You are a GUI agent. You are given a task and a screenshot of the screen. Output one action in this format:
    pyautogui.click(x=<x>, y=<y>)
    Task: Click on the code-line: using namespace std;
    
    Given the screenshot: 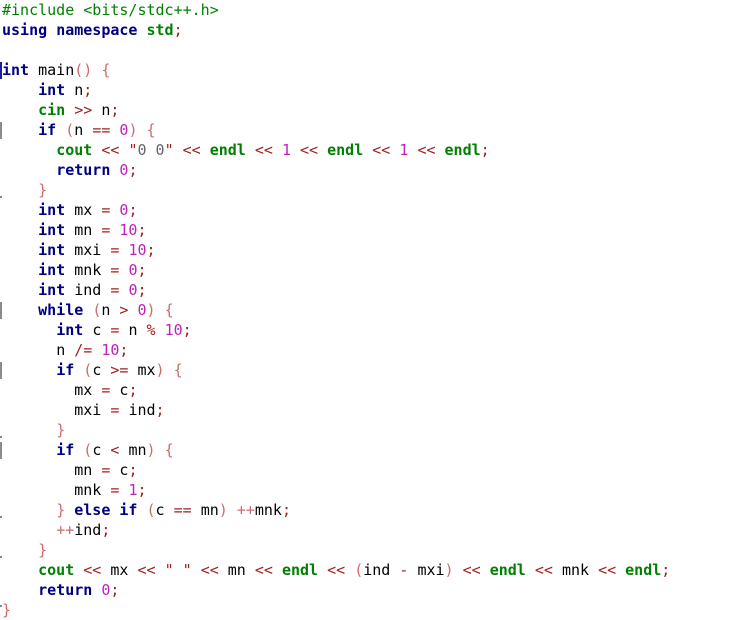 What is the action you would take?
    pyautogui.click(x=373, y=30)
    